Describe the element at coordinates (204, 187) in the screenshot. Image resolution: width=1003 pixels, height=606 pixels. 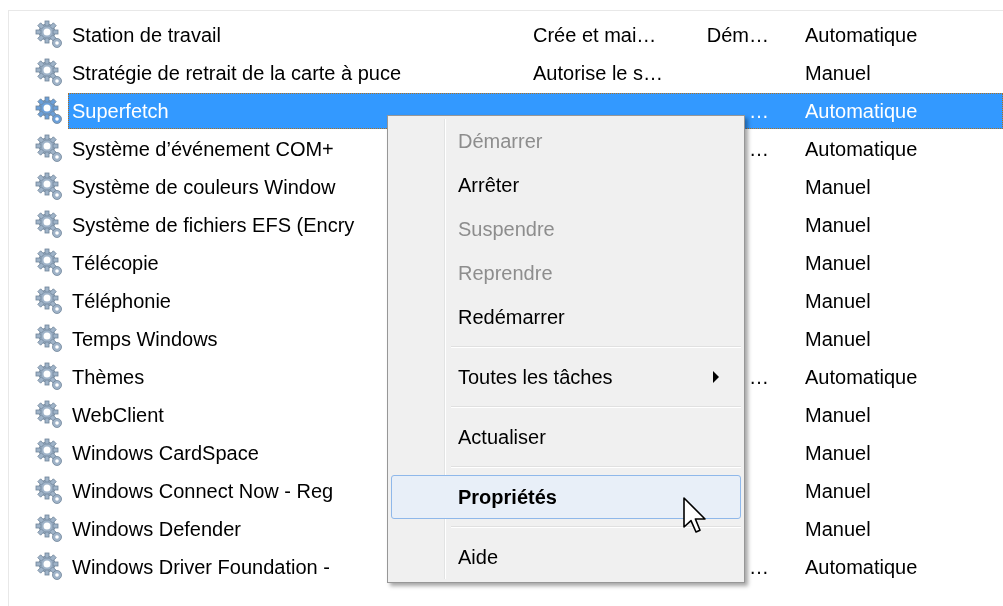
I see `service-name: Système de couleurs Window` at that location.